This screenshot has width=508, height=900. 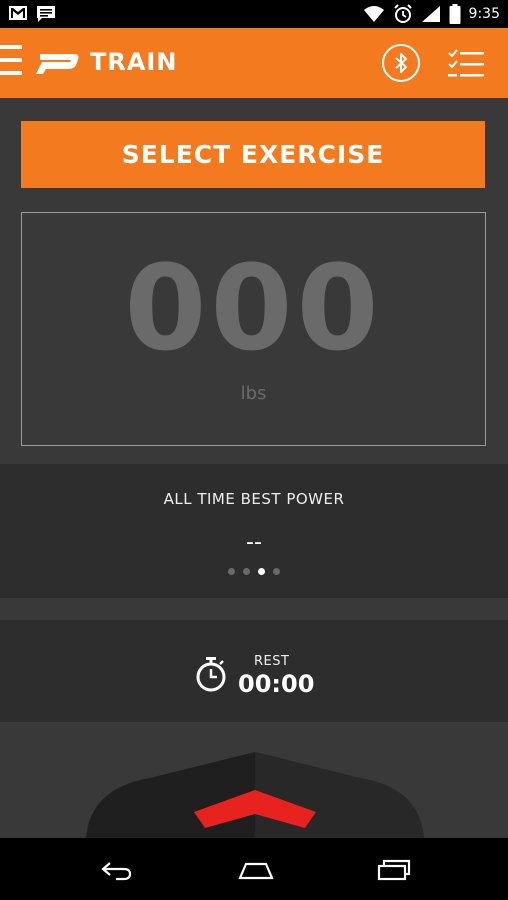 What do you see at coordinates (253, 308) in the screenshot?
I see `weight-value: 000` at bounding box center [253, 308].